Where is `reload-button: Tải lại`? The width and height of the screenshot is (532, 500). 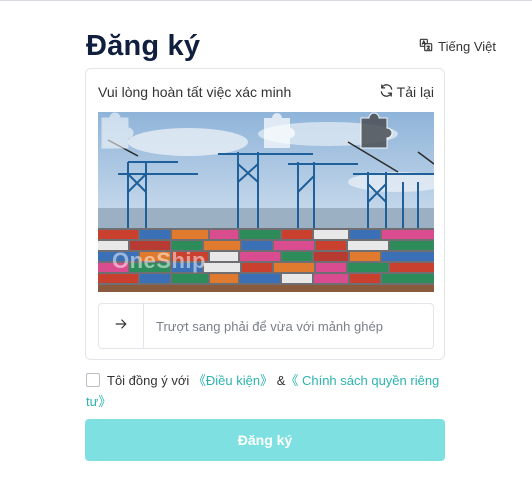 reload-button: Tải lại is located at coordinates (406, 92).